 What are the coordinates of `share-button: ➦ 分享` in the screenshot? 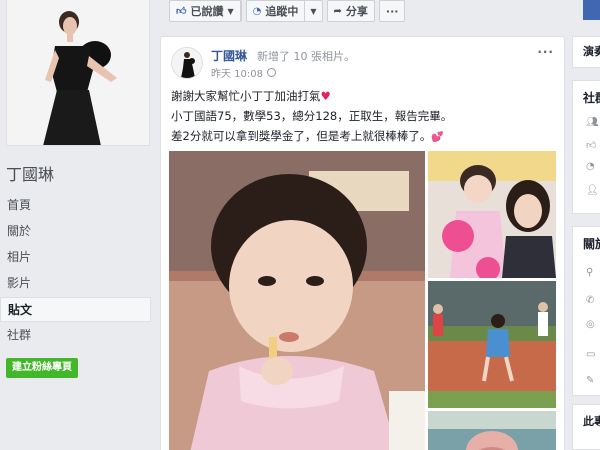 It's located at (350, 11).